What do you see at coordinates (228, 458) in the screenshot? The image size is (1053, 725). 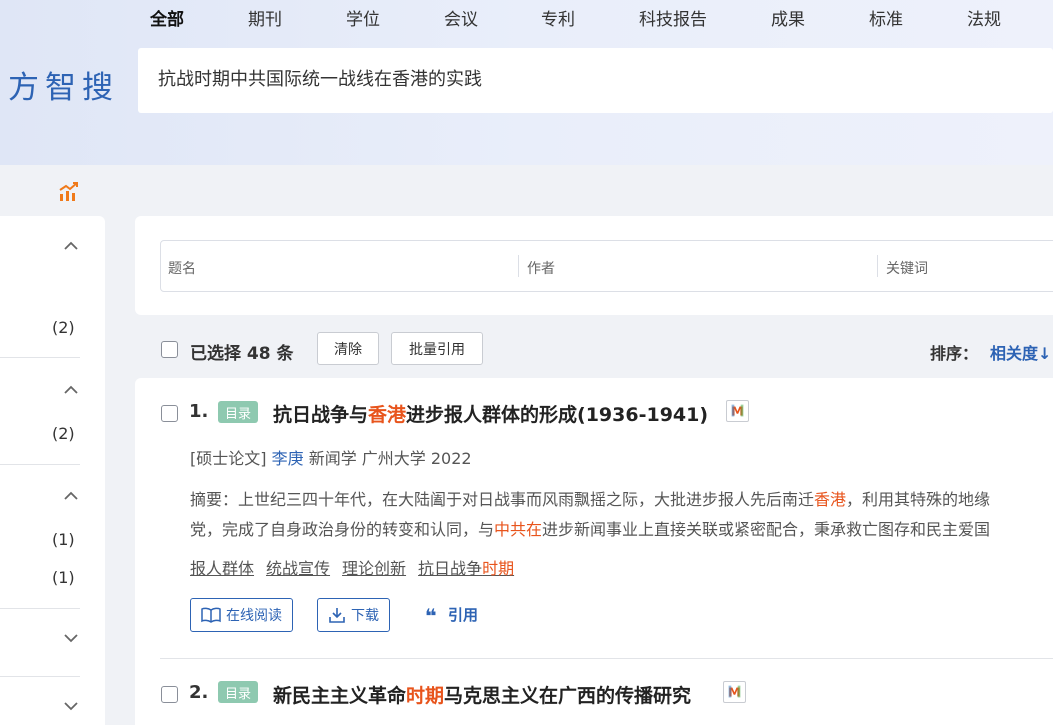 I see `doc-type: [硕士论文]` at bounding box center [228, 458].